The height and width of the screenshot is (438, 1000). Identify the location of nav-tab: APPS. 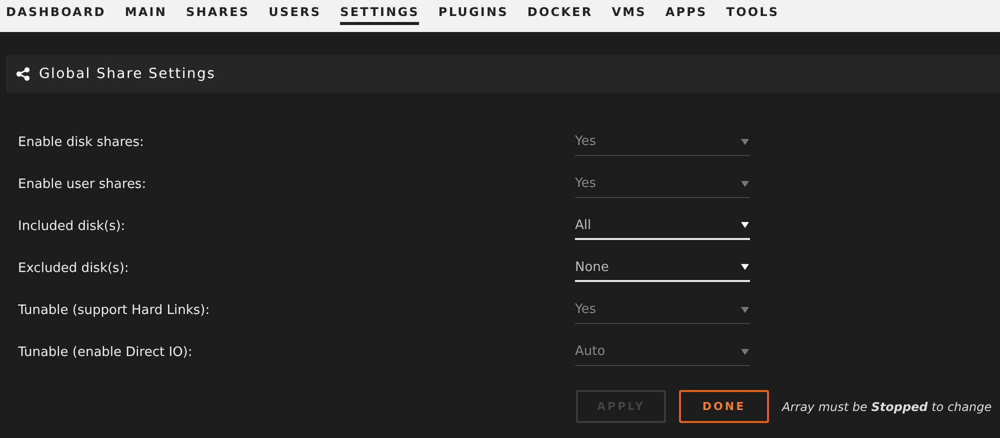
(686, 12).